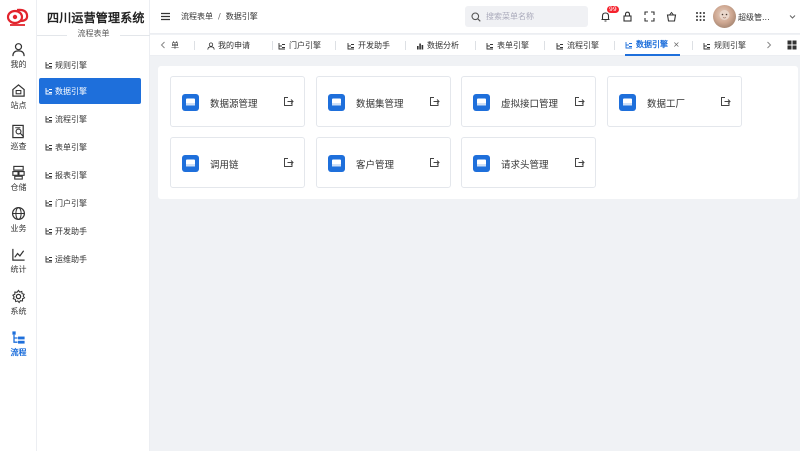 The height and width of the screenshot is (451, 800). What do you see at coordinates (90, 147) in the screenshot?
I see `sidebar-item-form-engine: 表单引擎` at bounding box center [90, 147].